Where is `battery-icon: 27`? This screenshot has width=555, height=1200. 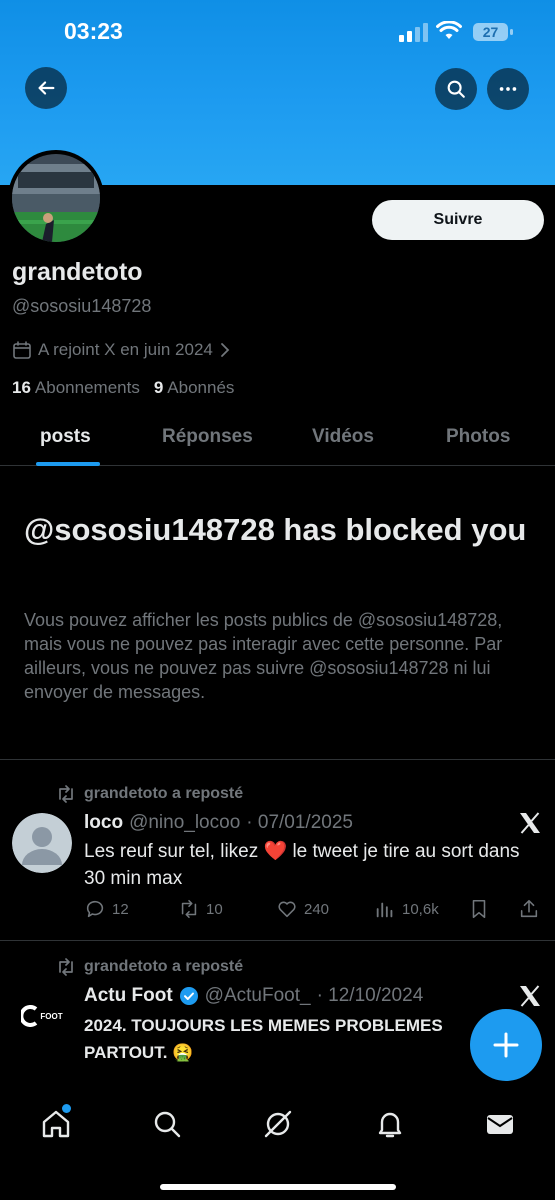
battery-icon: 27 is located at coordinates (493, 32).